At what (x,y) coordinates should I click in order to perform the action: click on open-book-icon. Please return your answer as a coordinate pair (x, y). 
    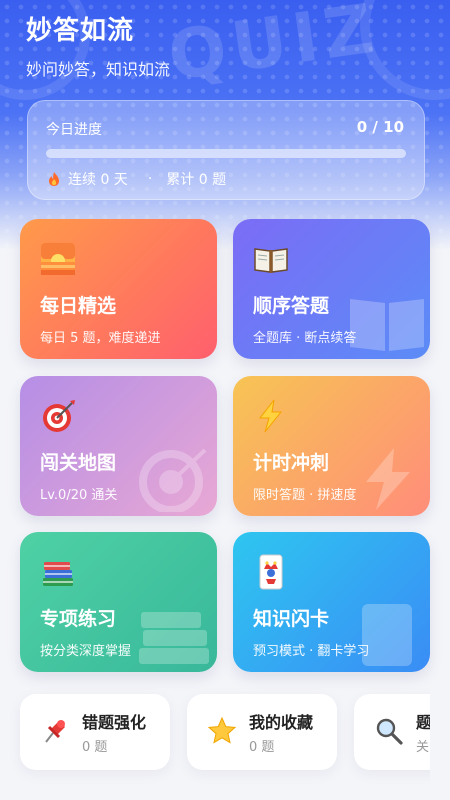
    Looking at the image, I should click on (271, 260).